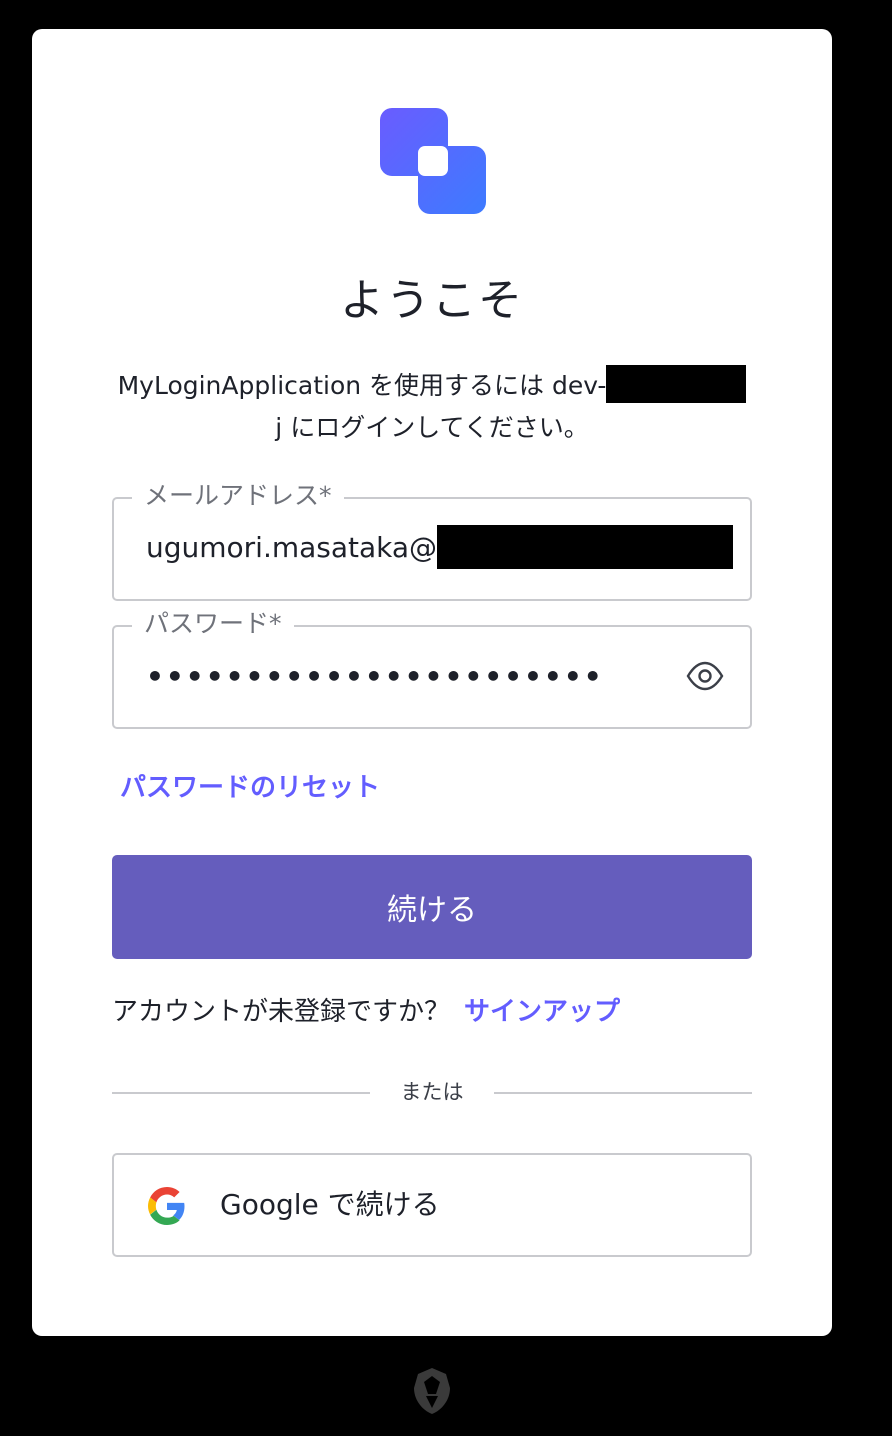 The width and height of the screenshot is (892, 1436). What do you see at coordinates (432, 1391) in the screenshot?
I see `shield-badge-icon` at bounding box center [432, 1391].